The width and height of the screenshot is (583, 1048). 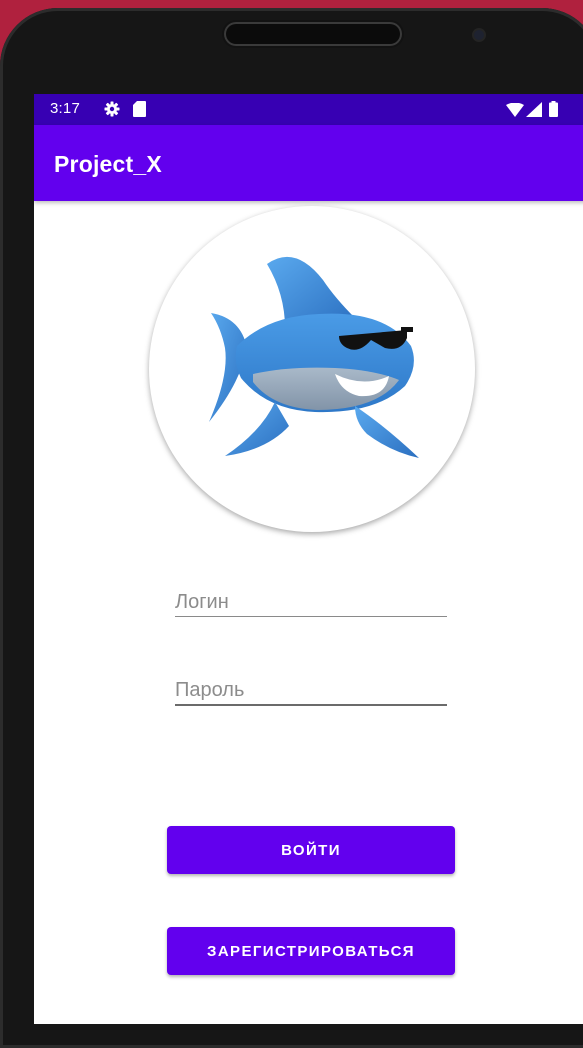 What do you see at coordinates (553, 111) in the screenshot?
I see `battery-icon` at bounding box center [553, 111].